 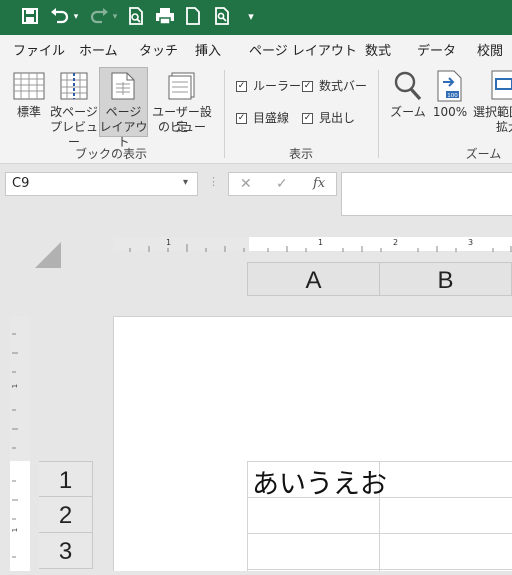 I want to click on zoom-100-button: 100, so click(x=450, y=86).